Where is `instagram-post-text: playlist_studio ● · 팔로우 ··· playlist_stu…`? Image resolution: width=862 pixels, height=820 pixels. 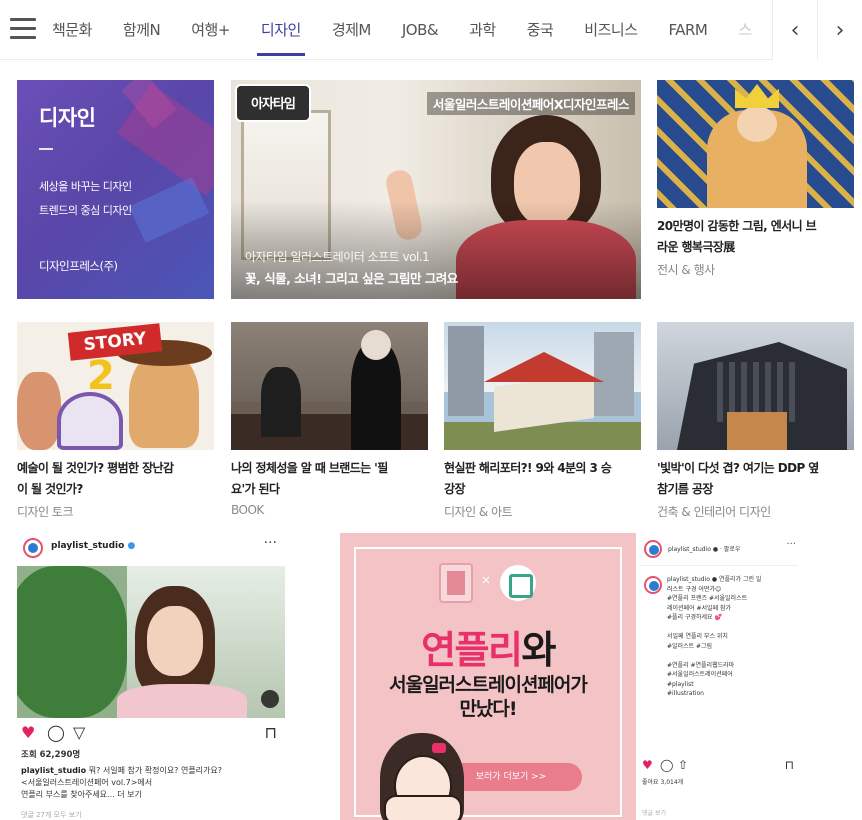
instagram-post-text: playlist_studio ● · 팔로우 ··· playlist_stu… is located at coordinates (719, 676).